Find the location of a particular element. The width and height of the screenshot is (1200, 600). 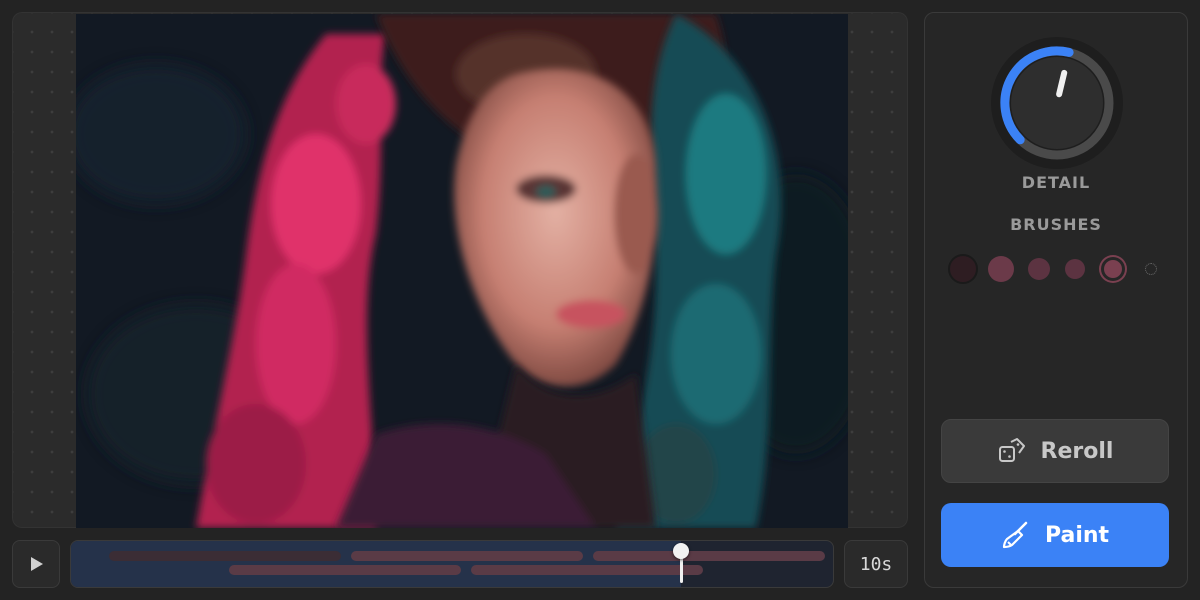

reroll-button: Reroll is located at coordinates (1055, 451).